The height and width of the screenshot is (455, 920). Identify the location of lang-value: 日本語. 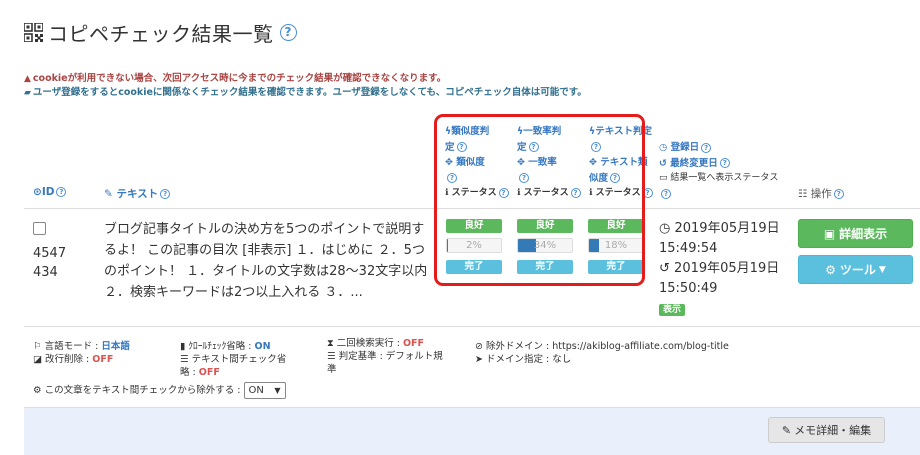
(115, 346).